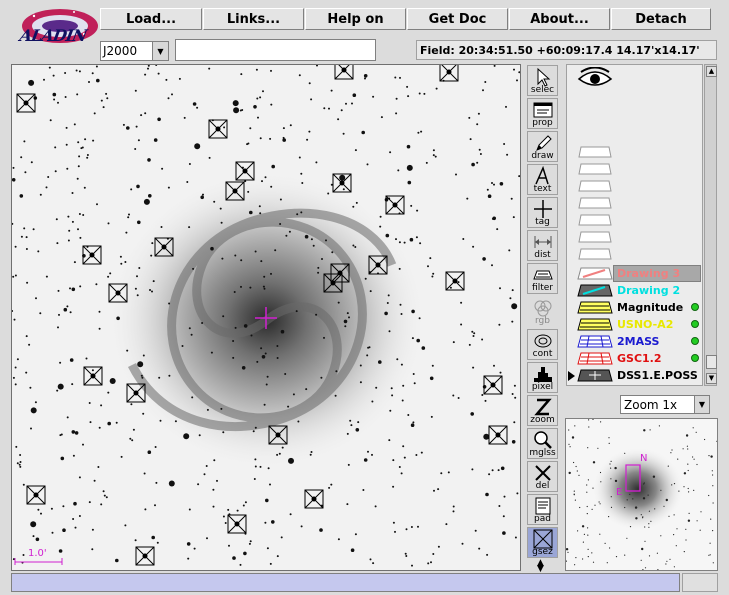 The image size is (729, 595). What do you see at coordinates (355, 19) in the screenshot?
I see `help-button: Help on` at bounding box center [355, 19].